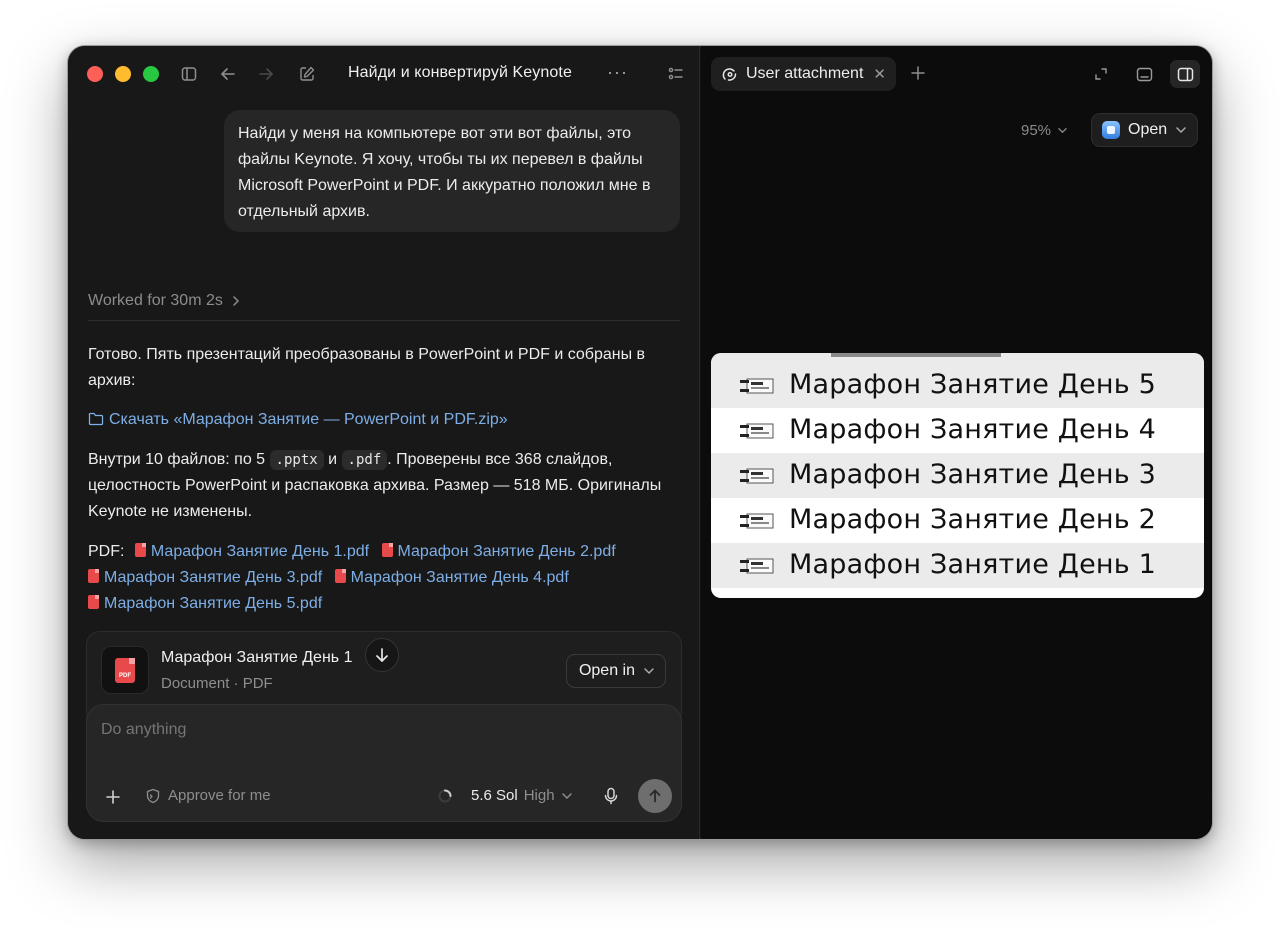 The image size is (1280, 928). What do you see at coordinates (257, 657) in the screenshot?
I see `attachment-name: Марафон Занятие День 1` at bounding box center [257, 657].